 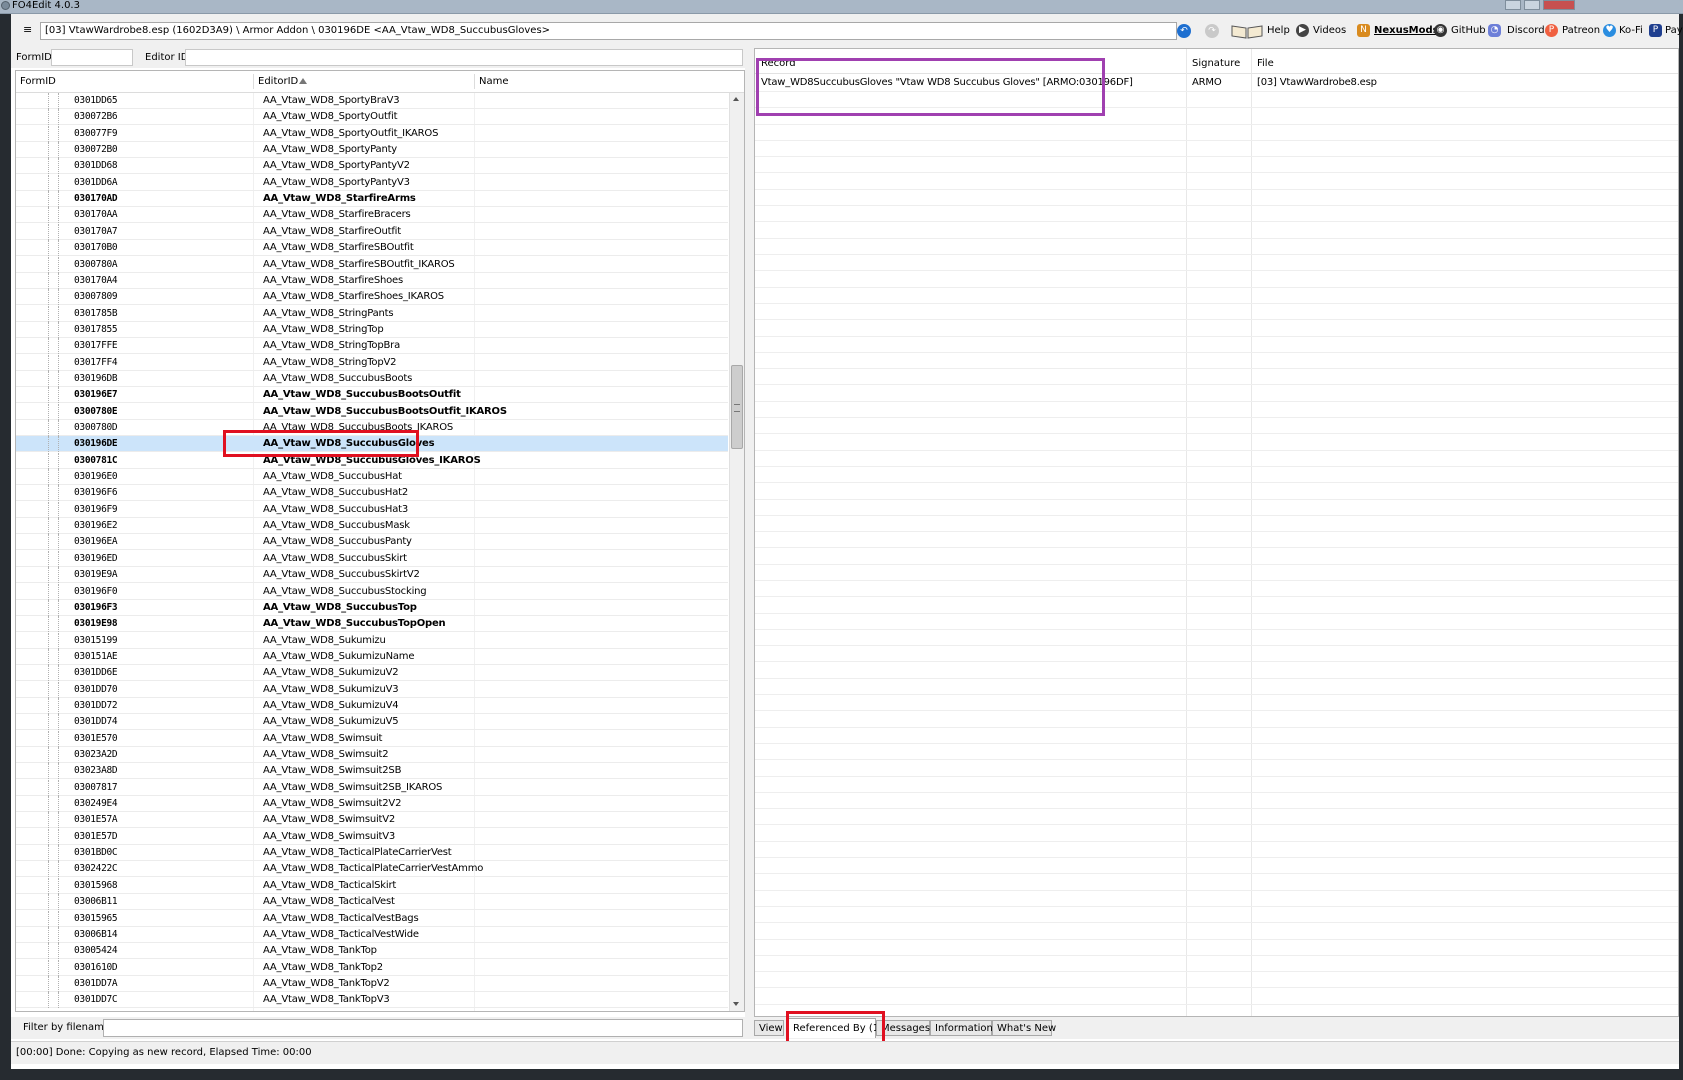 I want to click on discord-icon: ◔, so click(x=1494, y=30).